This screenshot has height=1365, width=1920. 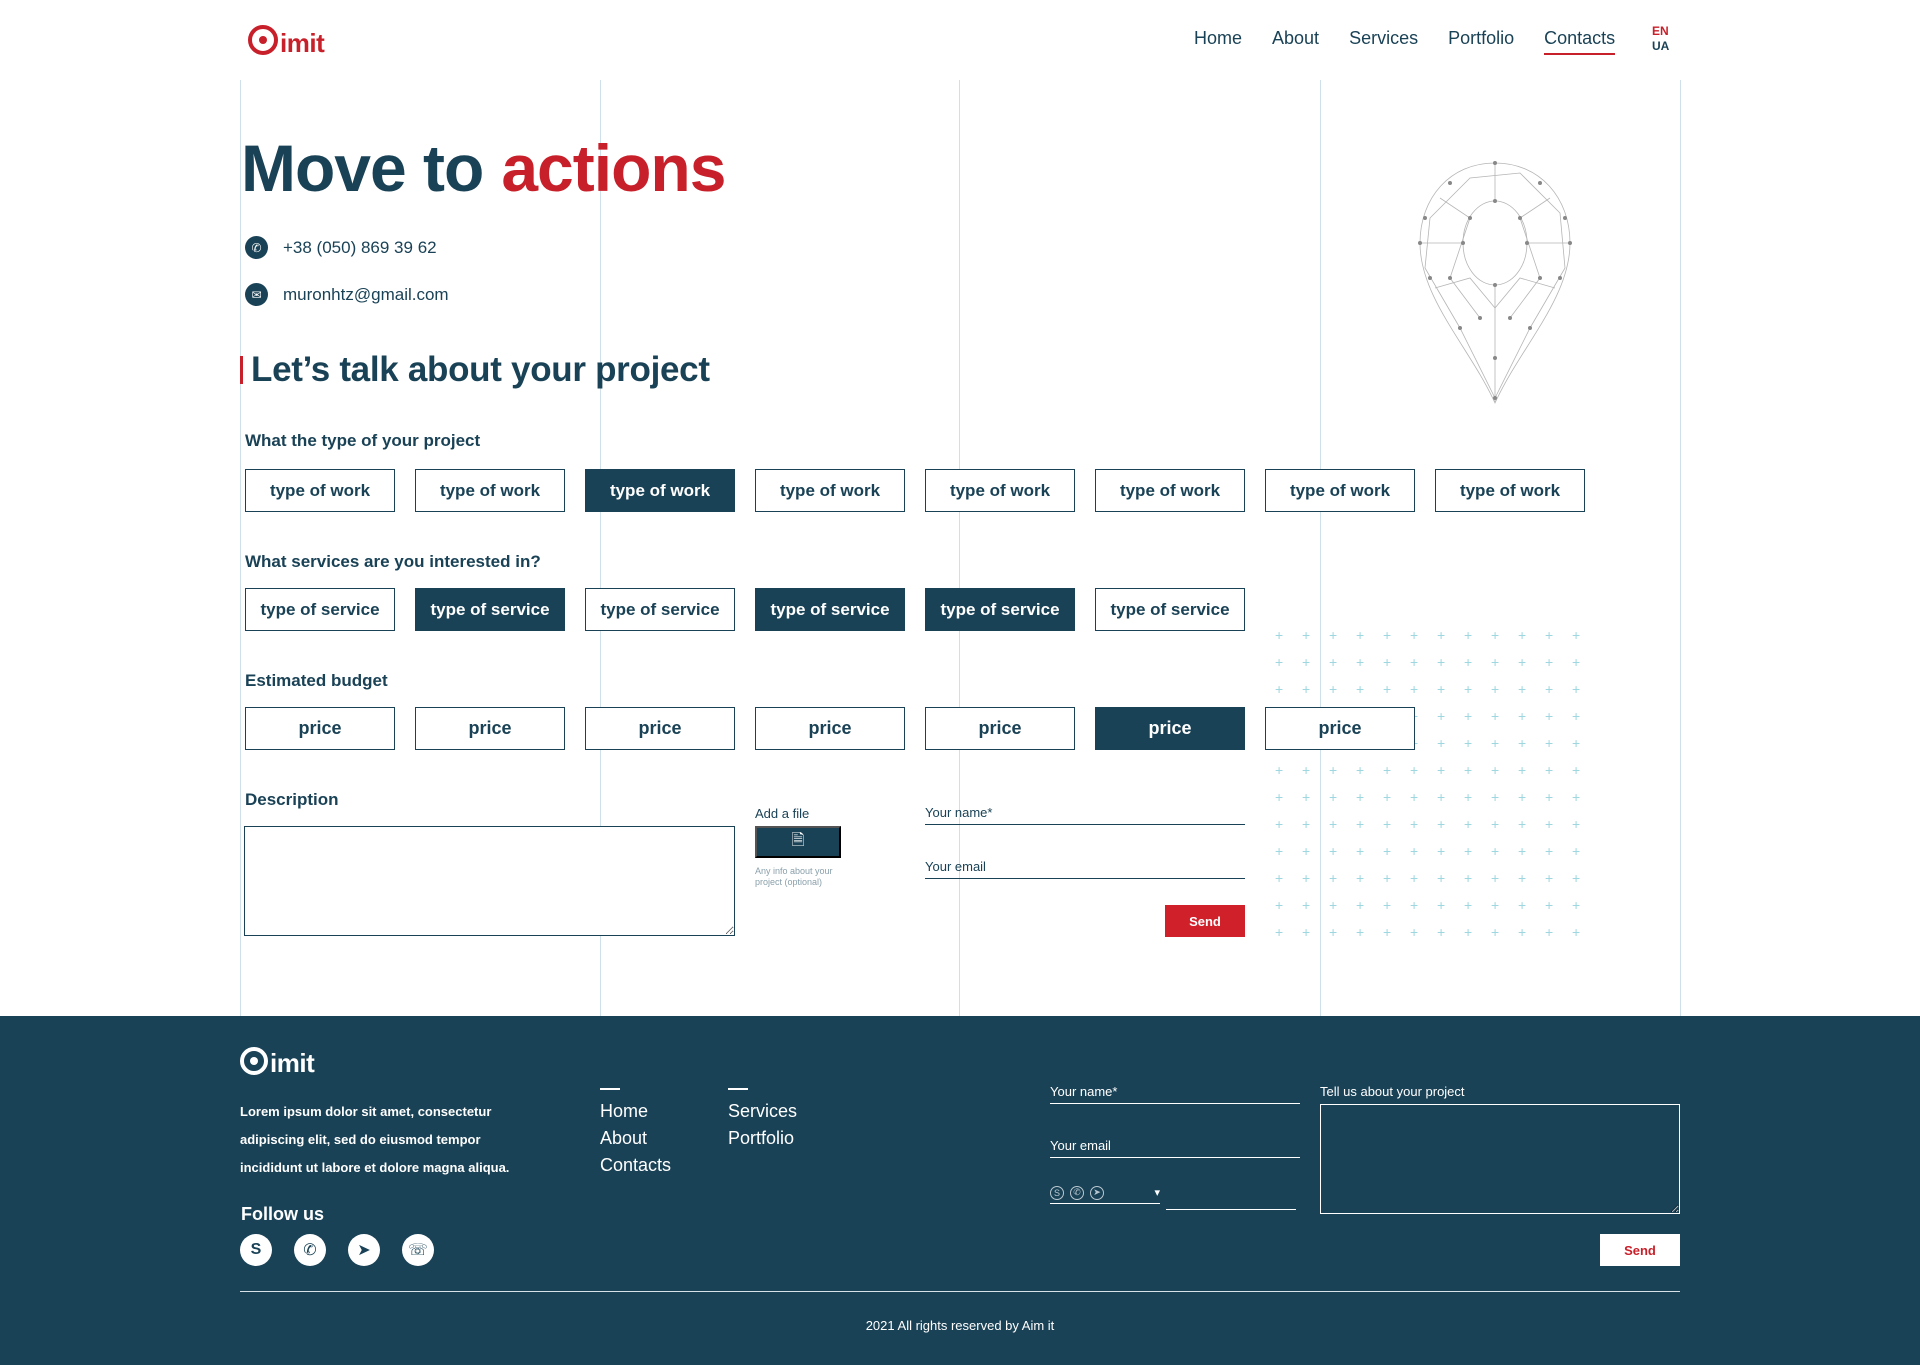 What do you see at coordinates (1085, 815) in the screenshot?
I see `name-field: Your name*` at bounding box center [1085, 815].